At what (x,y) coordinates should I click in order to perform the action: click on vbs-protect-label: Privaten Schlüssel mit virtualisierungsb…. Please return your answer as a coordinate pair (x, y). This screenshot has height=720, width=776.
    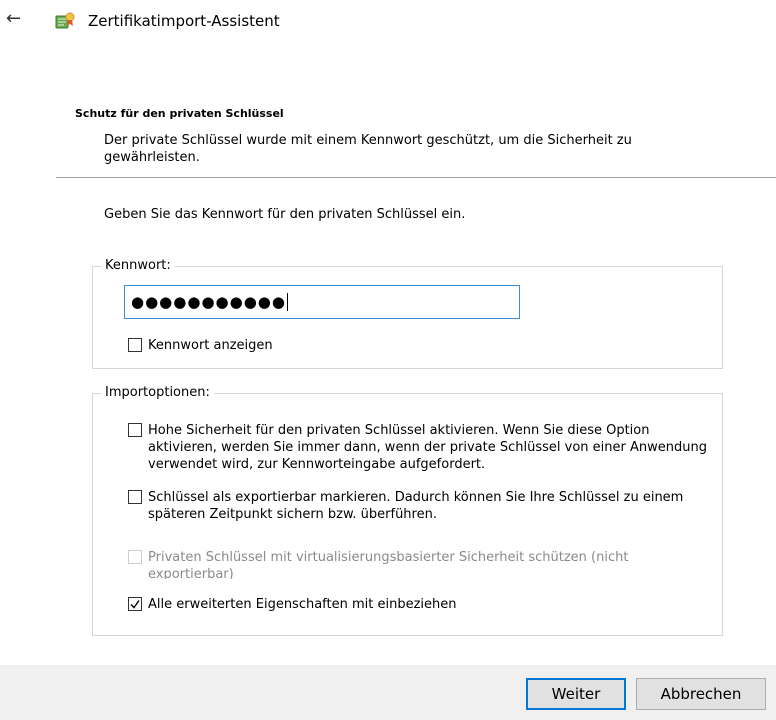
    Looking at the image, I should click on (388, 564).